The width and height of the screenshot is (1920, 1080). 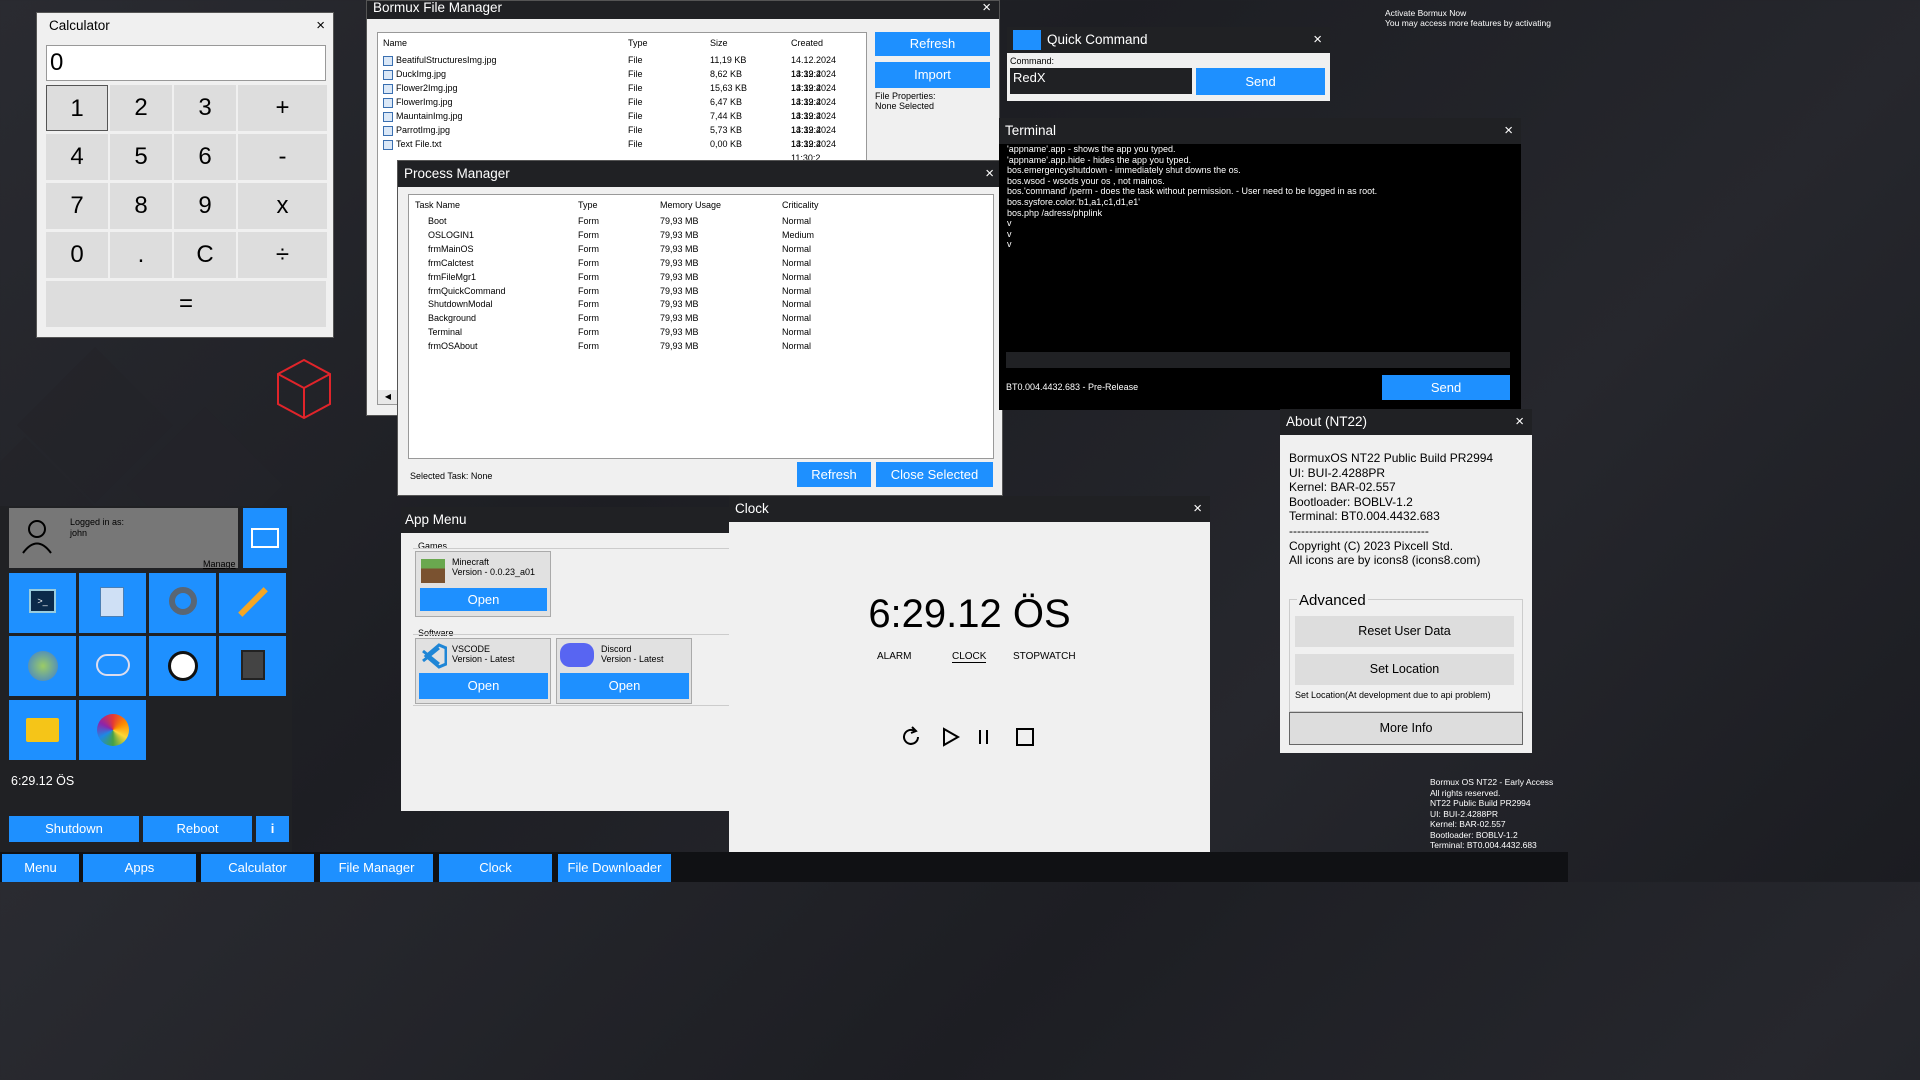 What do you see at coordinates (186, 63) in the screenshot?
I see `calculator-display: 0` at bounding box center [186, 63].